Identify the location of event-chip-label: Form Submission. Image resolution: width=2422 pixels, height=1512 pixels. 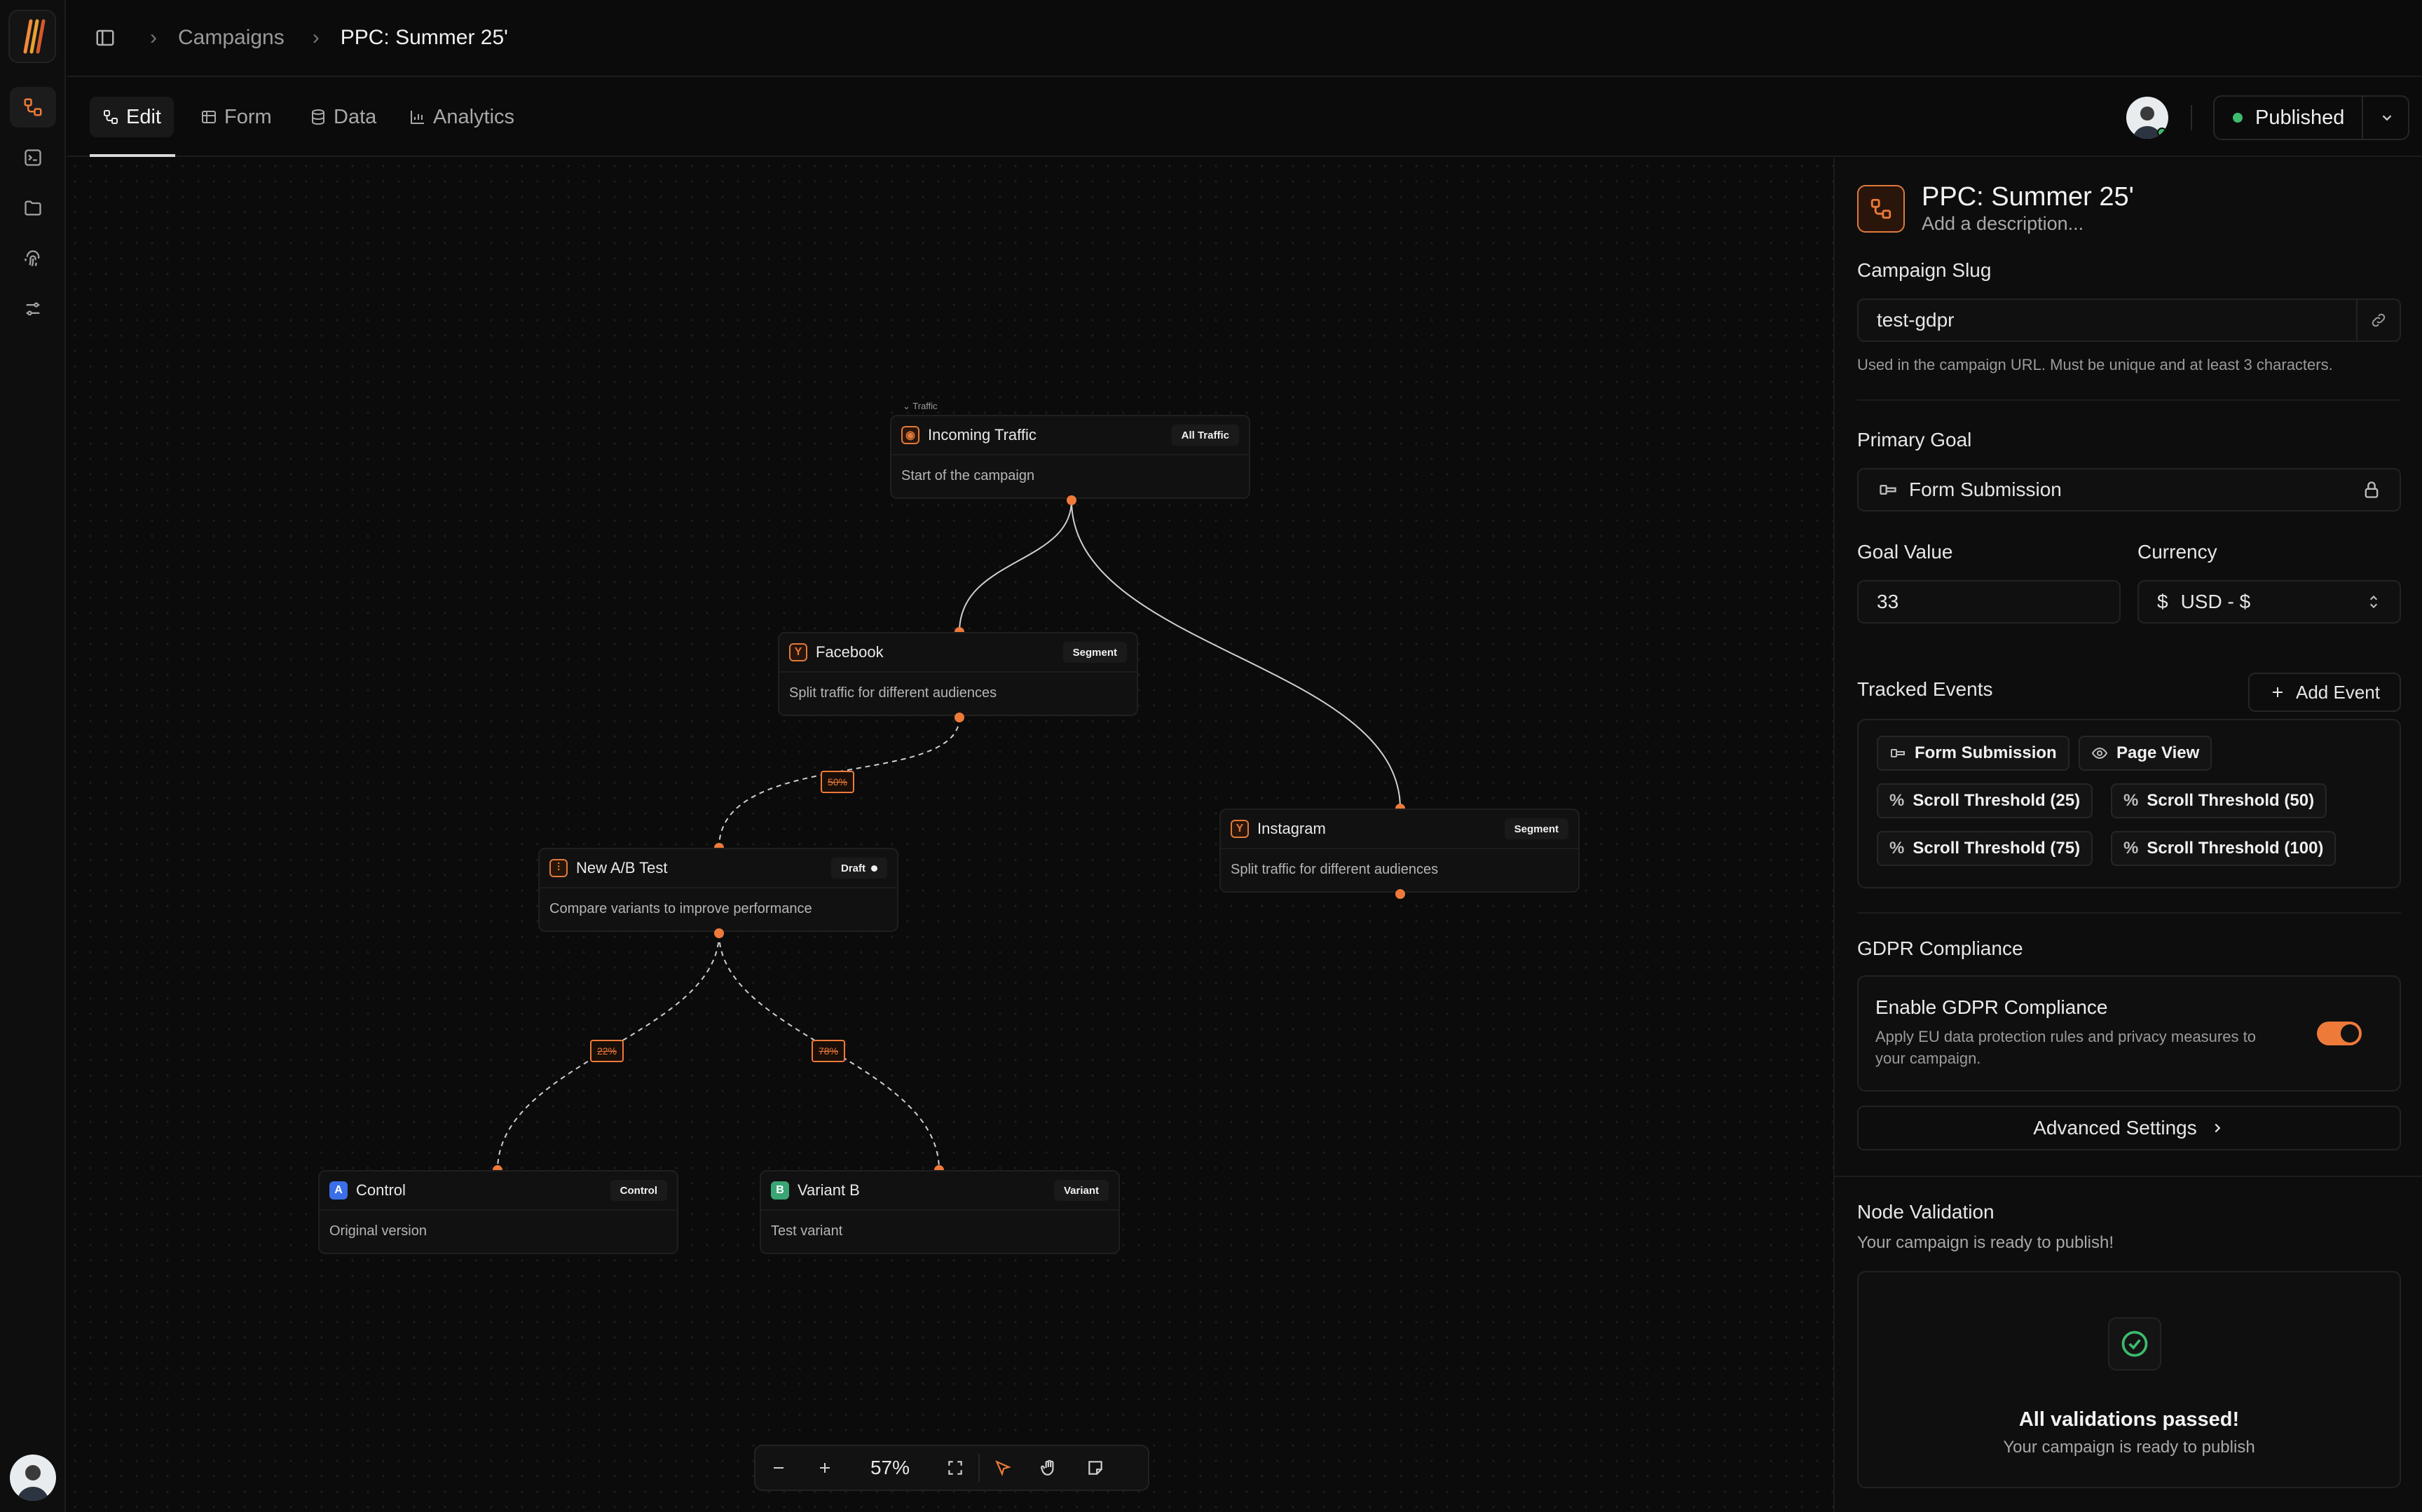
(1986, 752).